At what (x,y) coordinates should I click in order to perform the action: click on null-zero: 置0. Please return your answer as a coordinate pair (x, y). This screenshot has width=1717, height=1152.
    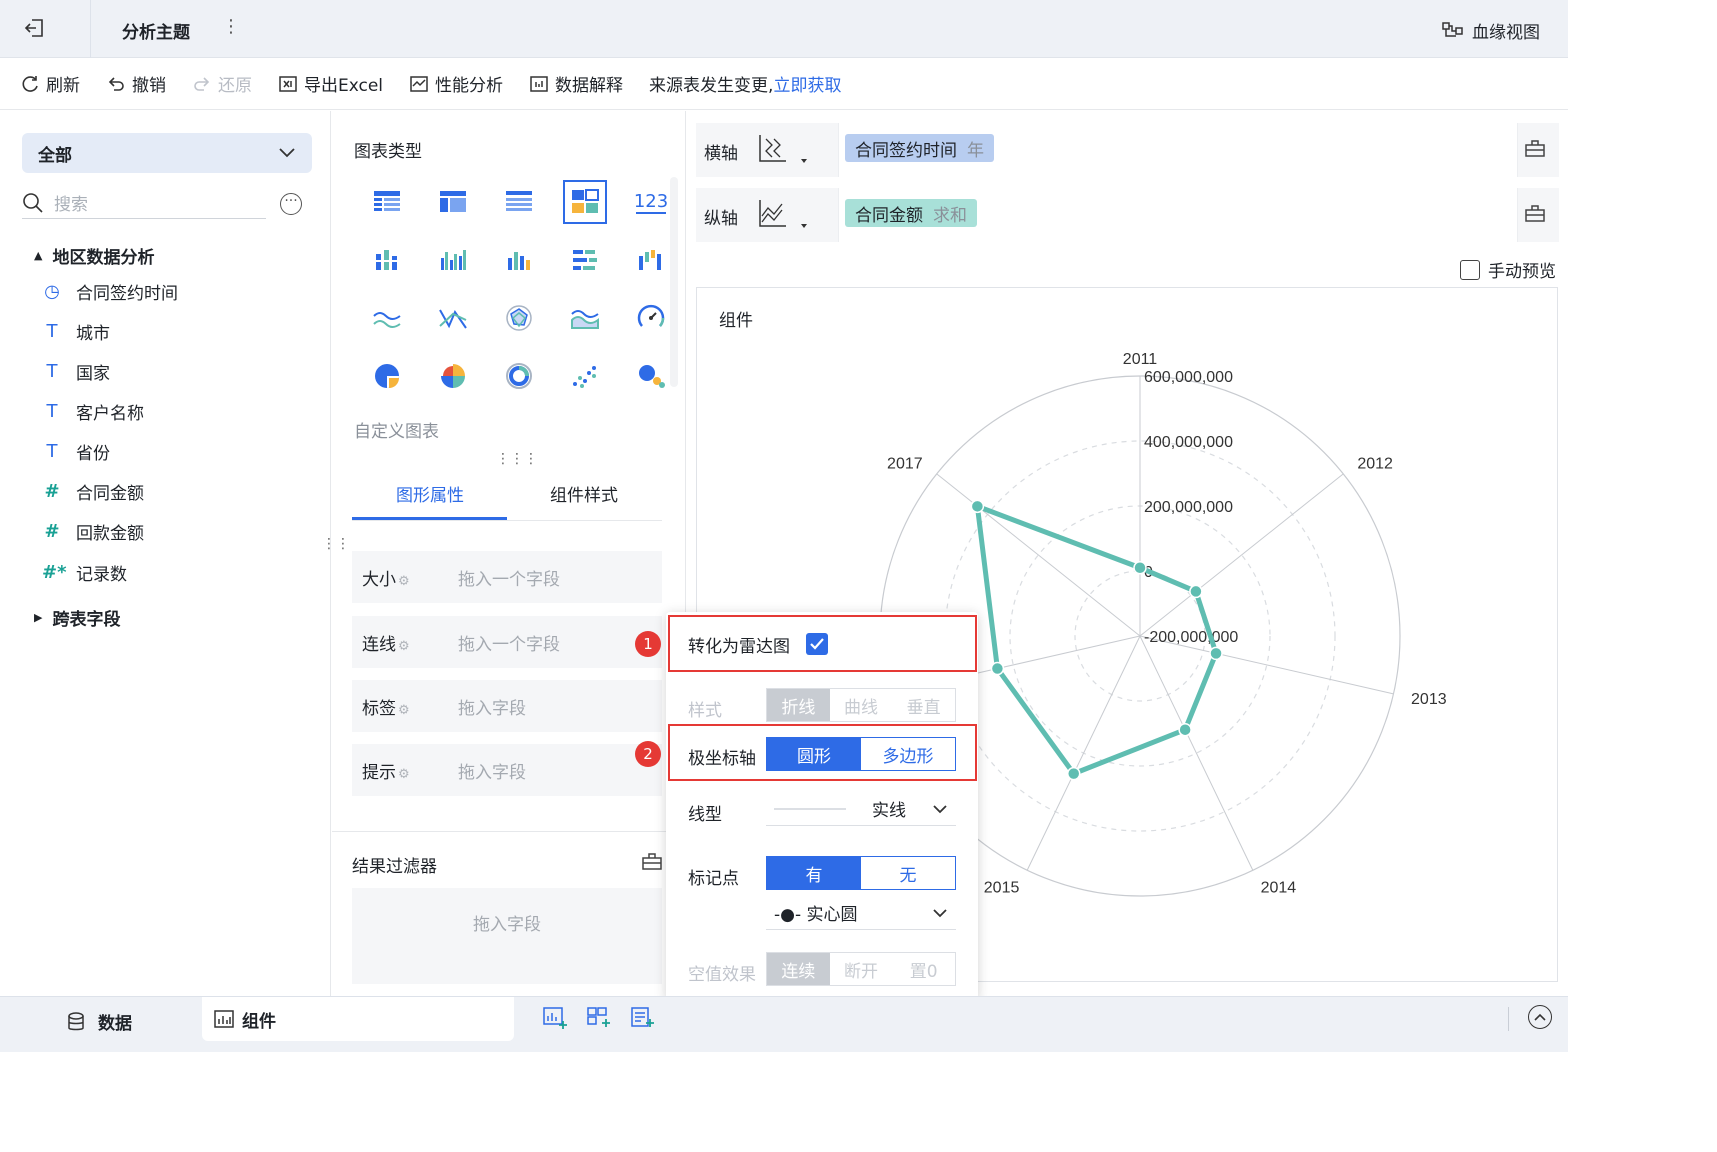
    Looking at the image, I should click on (923, 969).